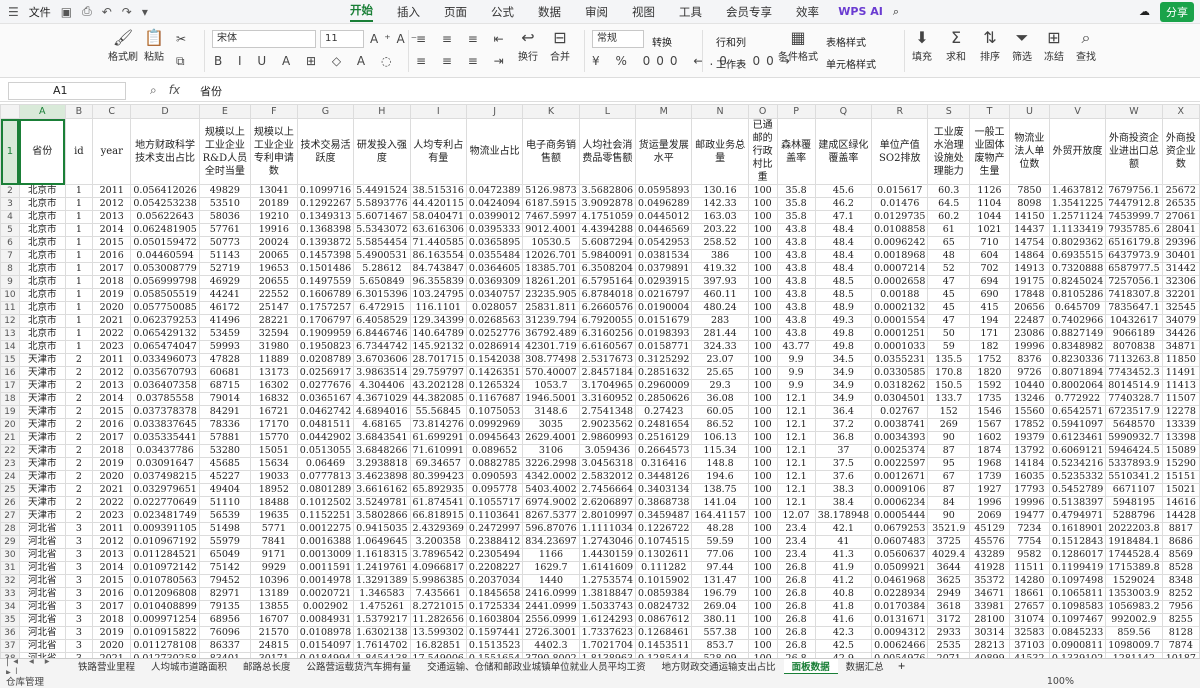 The width and height of the screenshot is (1200, 688). I want to click on data-cell: 0.0025374, so click(900, 451).